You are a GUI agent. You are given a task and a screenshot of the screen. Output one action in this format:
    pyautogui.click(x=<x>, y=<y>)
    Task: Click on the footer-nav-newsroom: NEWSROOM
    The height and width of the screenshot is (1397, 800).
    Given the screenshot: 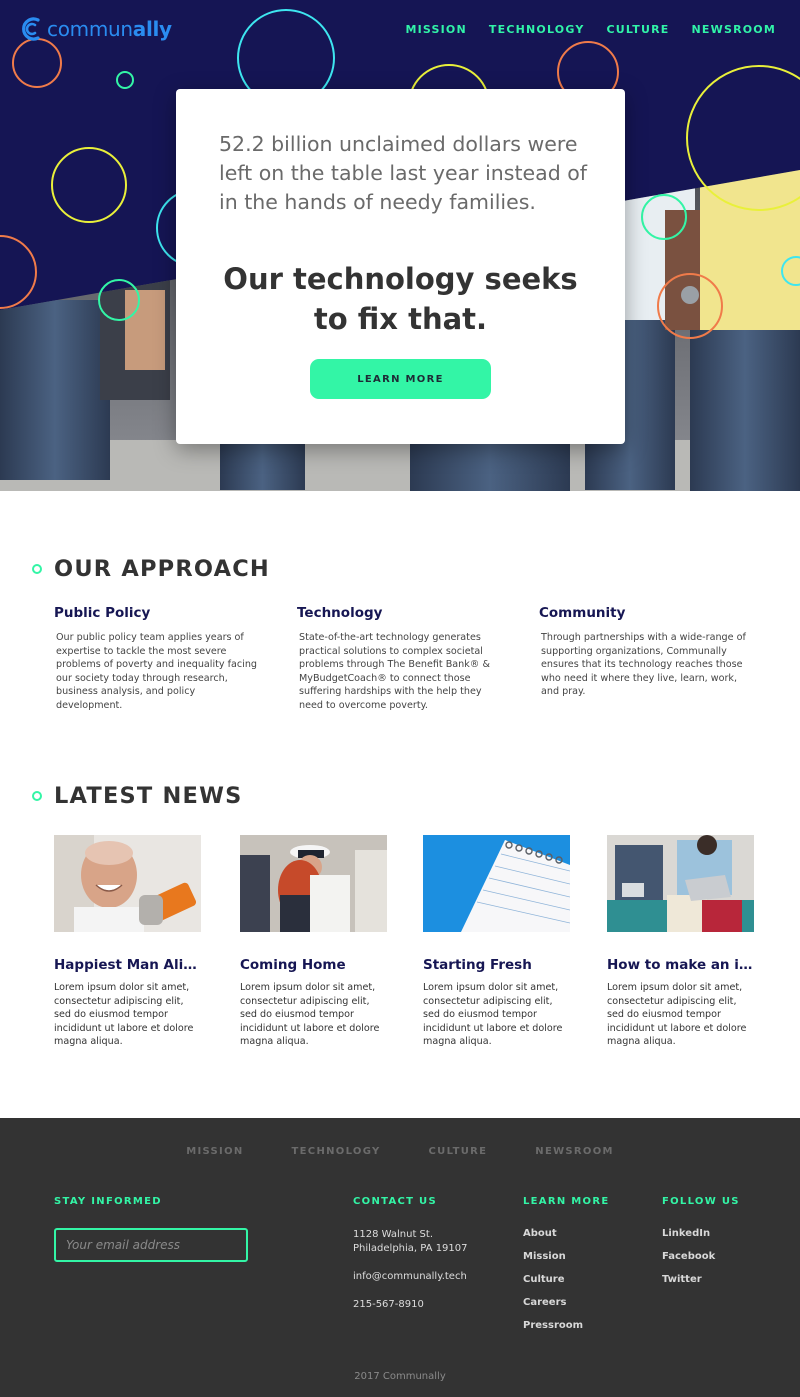 What is the action you would take?
    pyautogui.click(x=574, y=1151)
    